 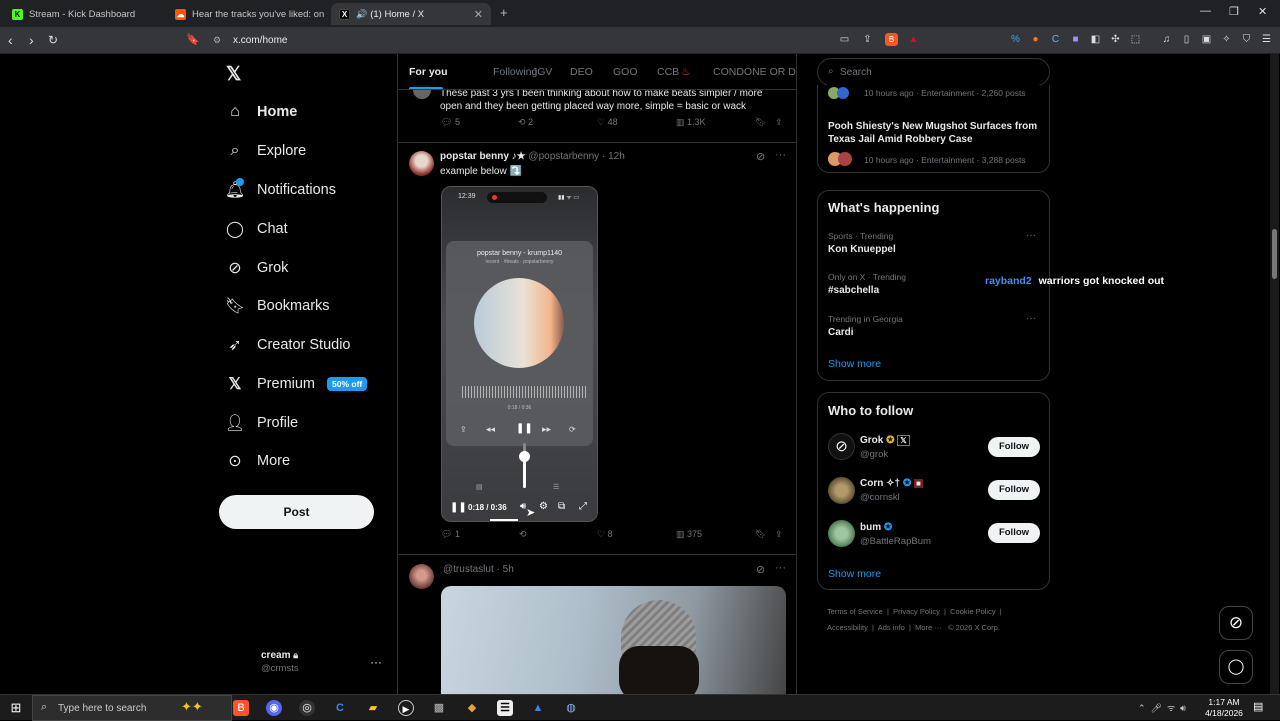 What do you see at coordinates (297, 384) in the screenshot?
I see `nav-premium: 𝕏 Premium 50% off` at bounding box center [297, 384].